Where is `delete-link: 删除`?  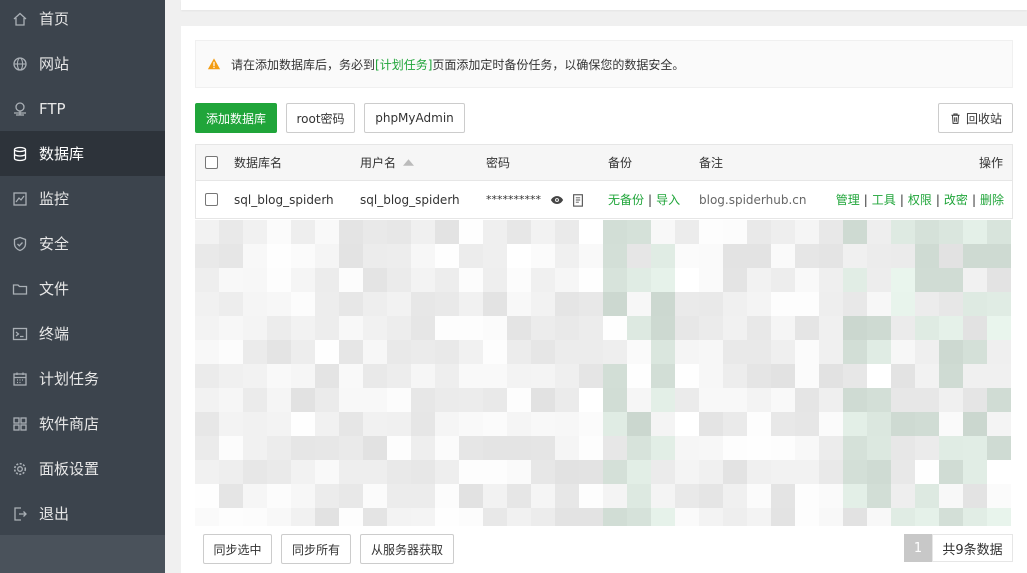
delete-link: 删除 is located at coordinates (992, 199).